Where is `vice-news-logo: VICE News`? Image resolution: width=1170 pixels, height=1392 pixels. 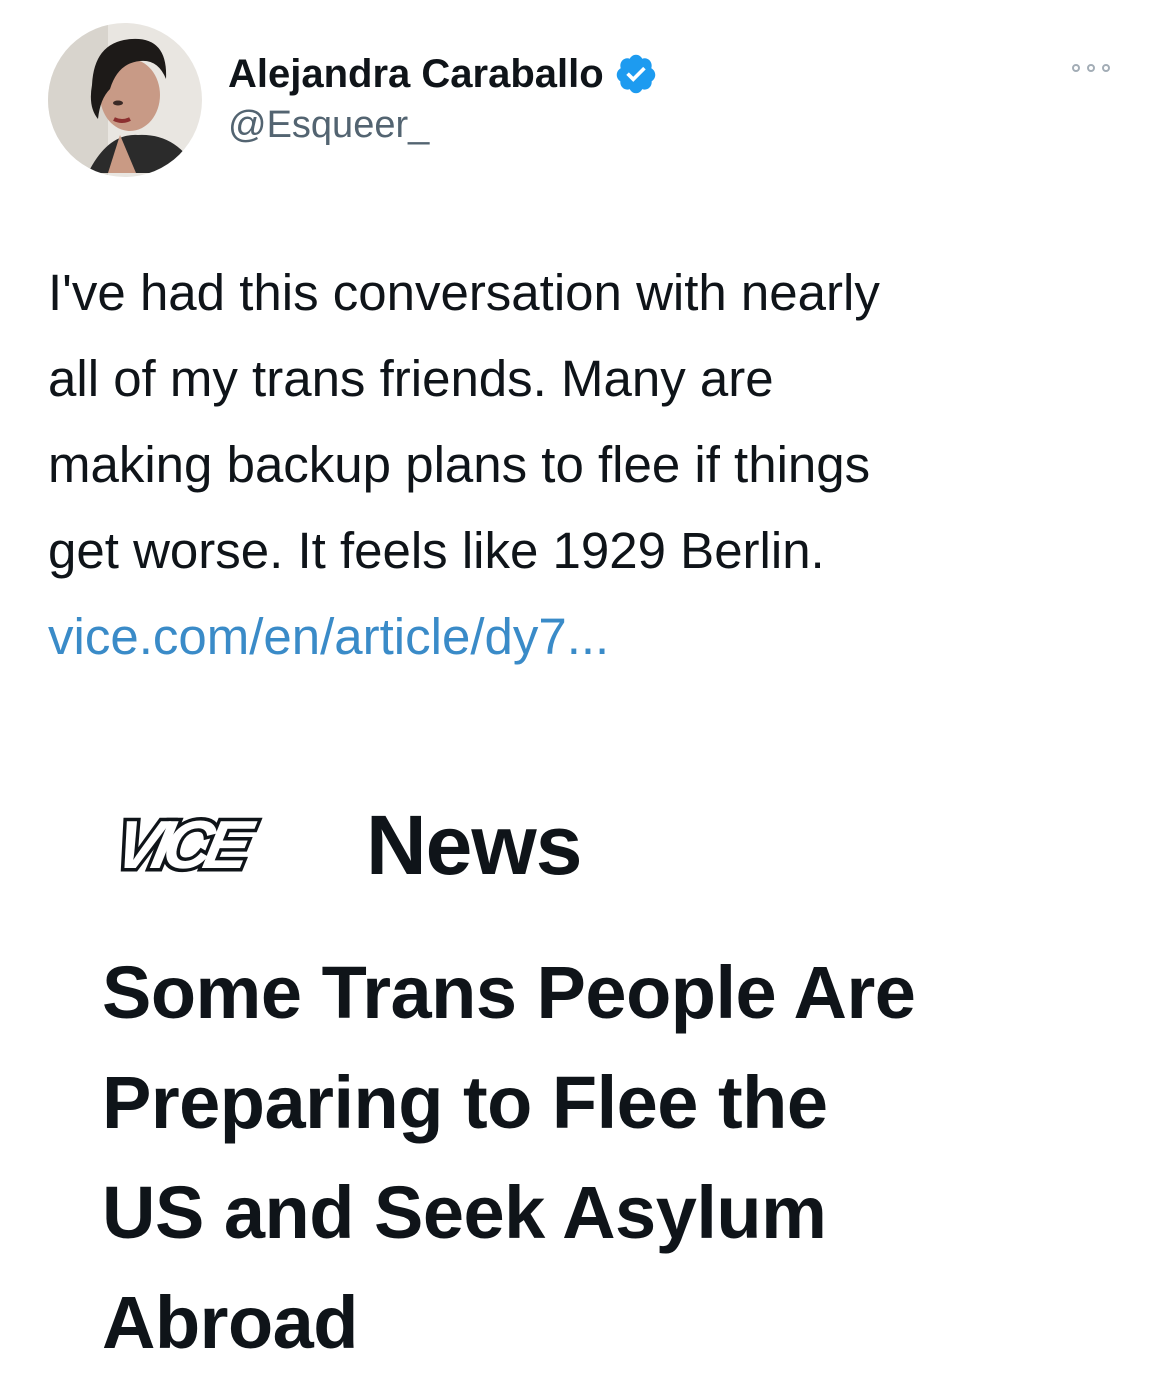
vice-news-logo: VICE News is located at coordinates (342, 845).